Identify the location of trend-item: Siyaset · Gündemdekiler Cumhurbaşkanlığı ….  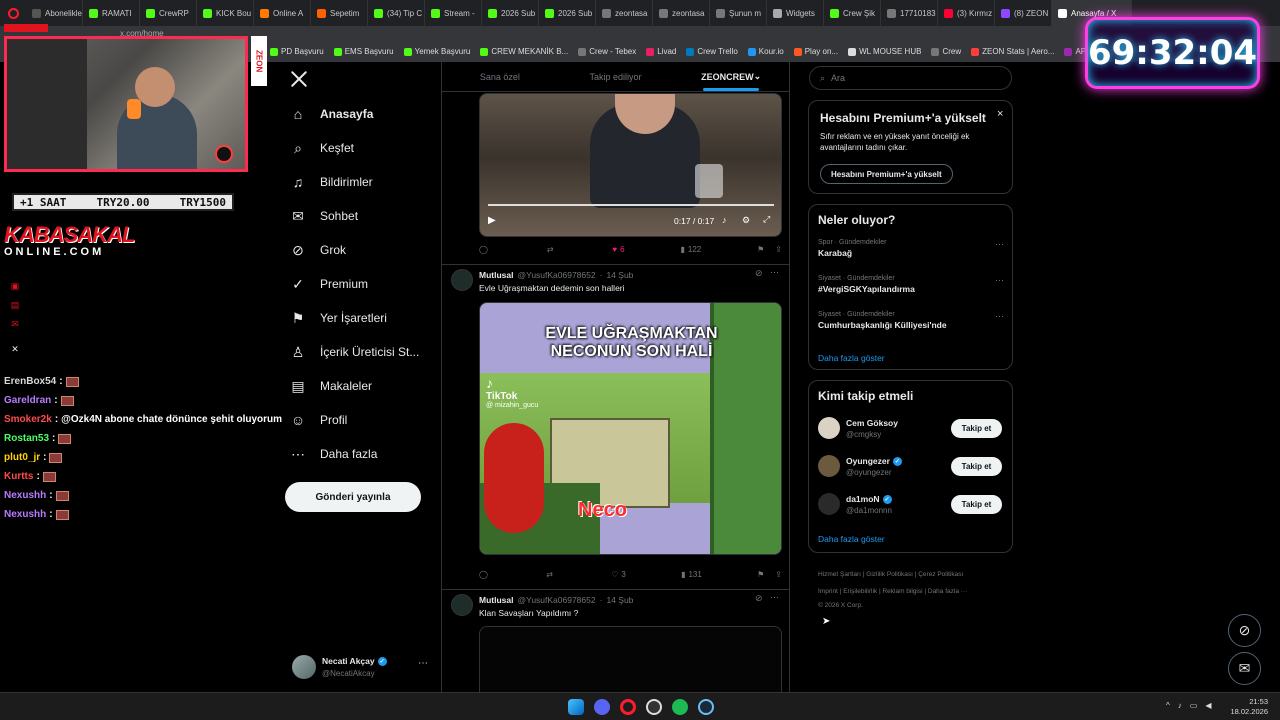
(911, 320).